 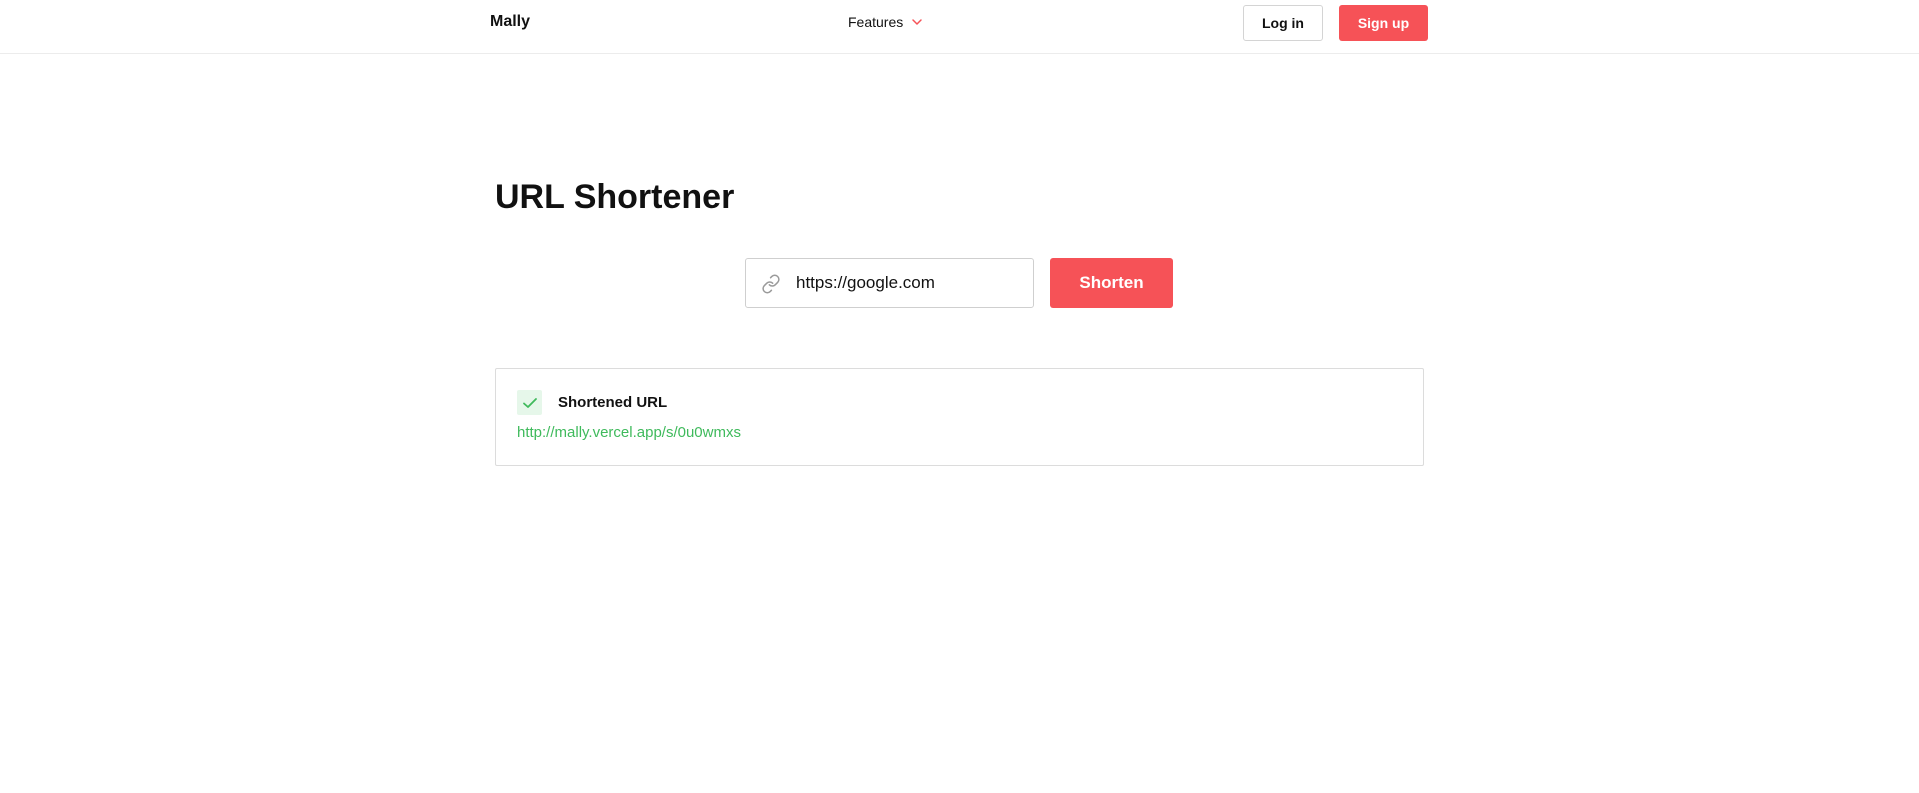 What do you see at coordinates (959, 27) in the screenshot?
I see `top-navbar: Mally Features Log in Sign up` at bounding box center [959, 27].